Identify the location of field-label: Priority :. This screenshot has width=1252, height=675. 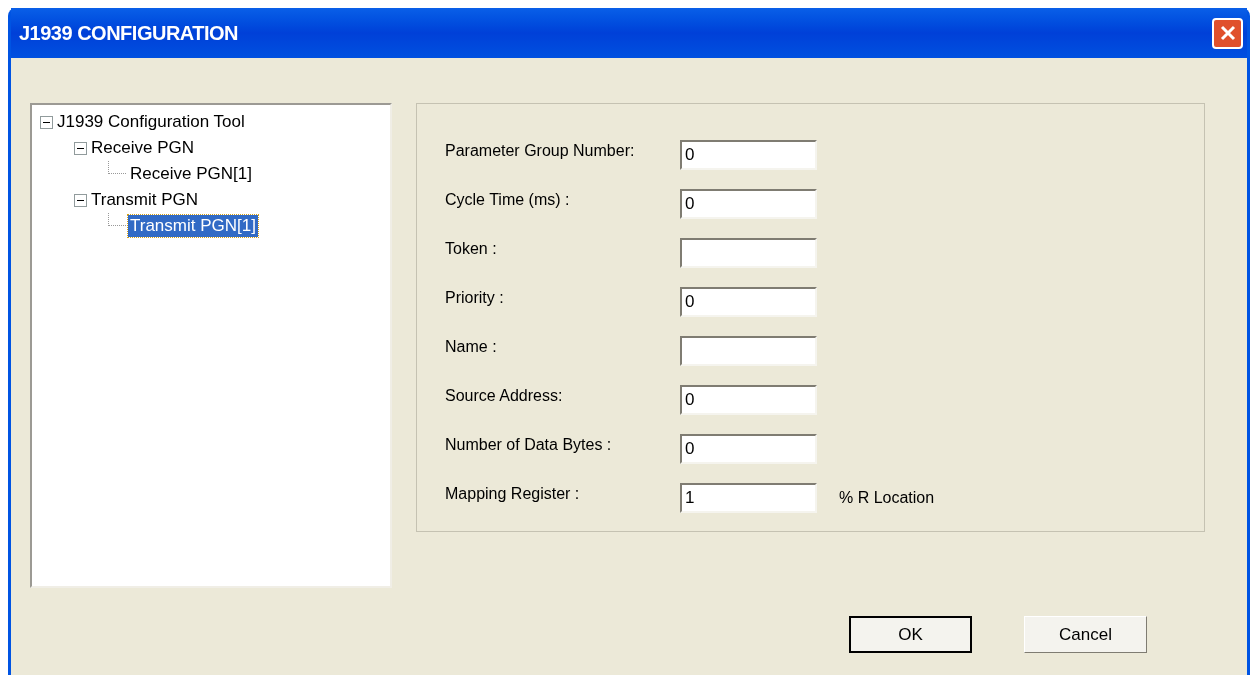
(475, 298).